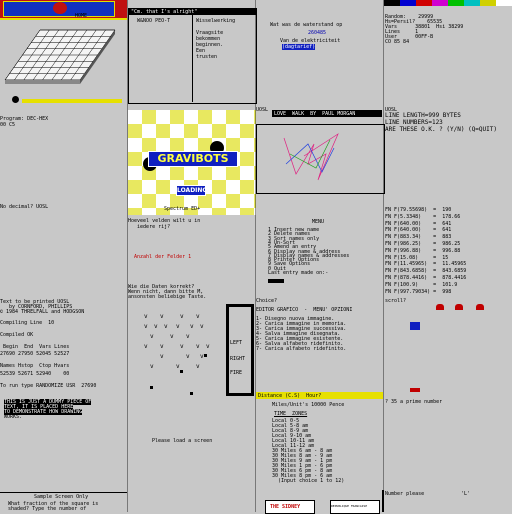  I want to click on editor-option: 7- Carica alfabeto ridefinito., so click(301, 349).